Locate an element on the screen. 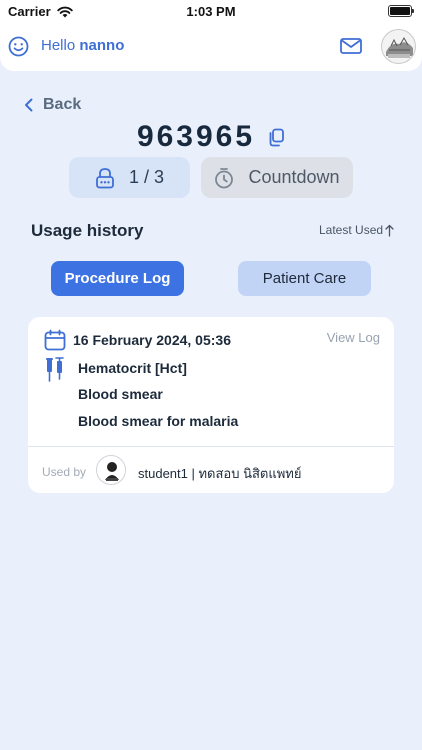 This screenshot has width=422, height=750. status-bar: Carrier 1:03 PM is located at coordinates (211, 11).